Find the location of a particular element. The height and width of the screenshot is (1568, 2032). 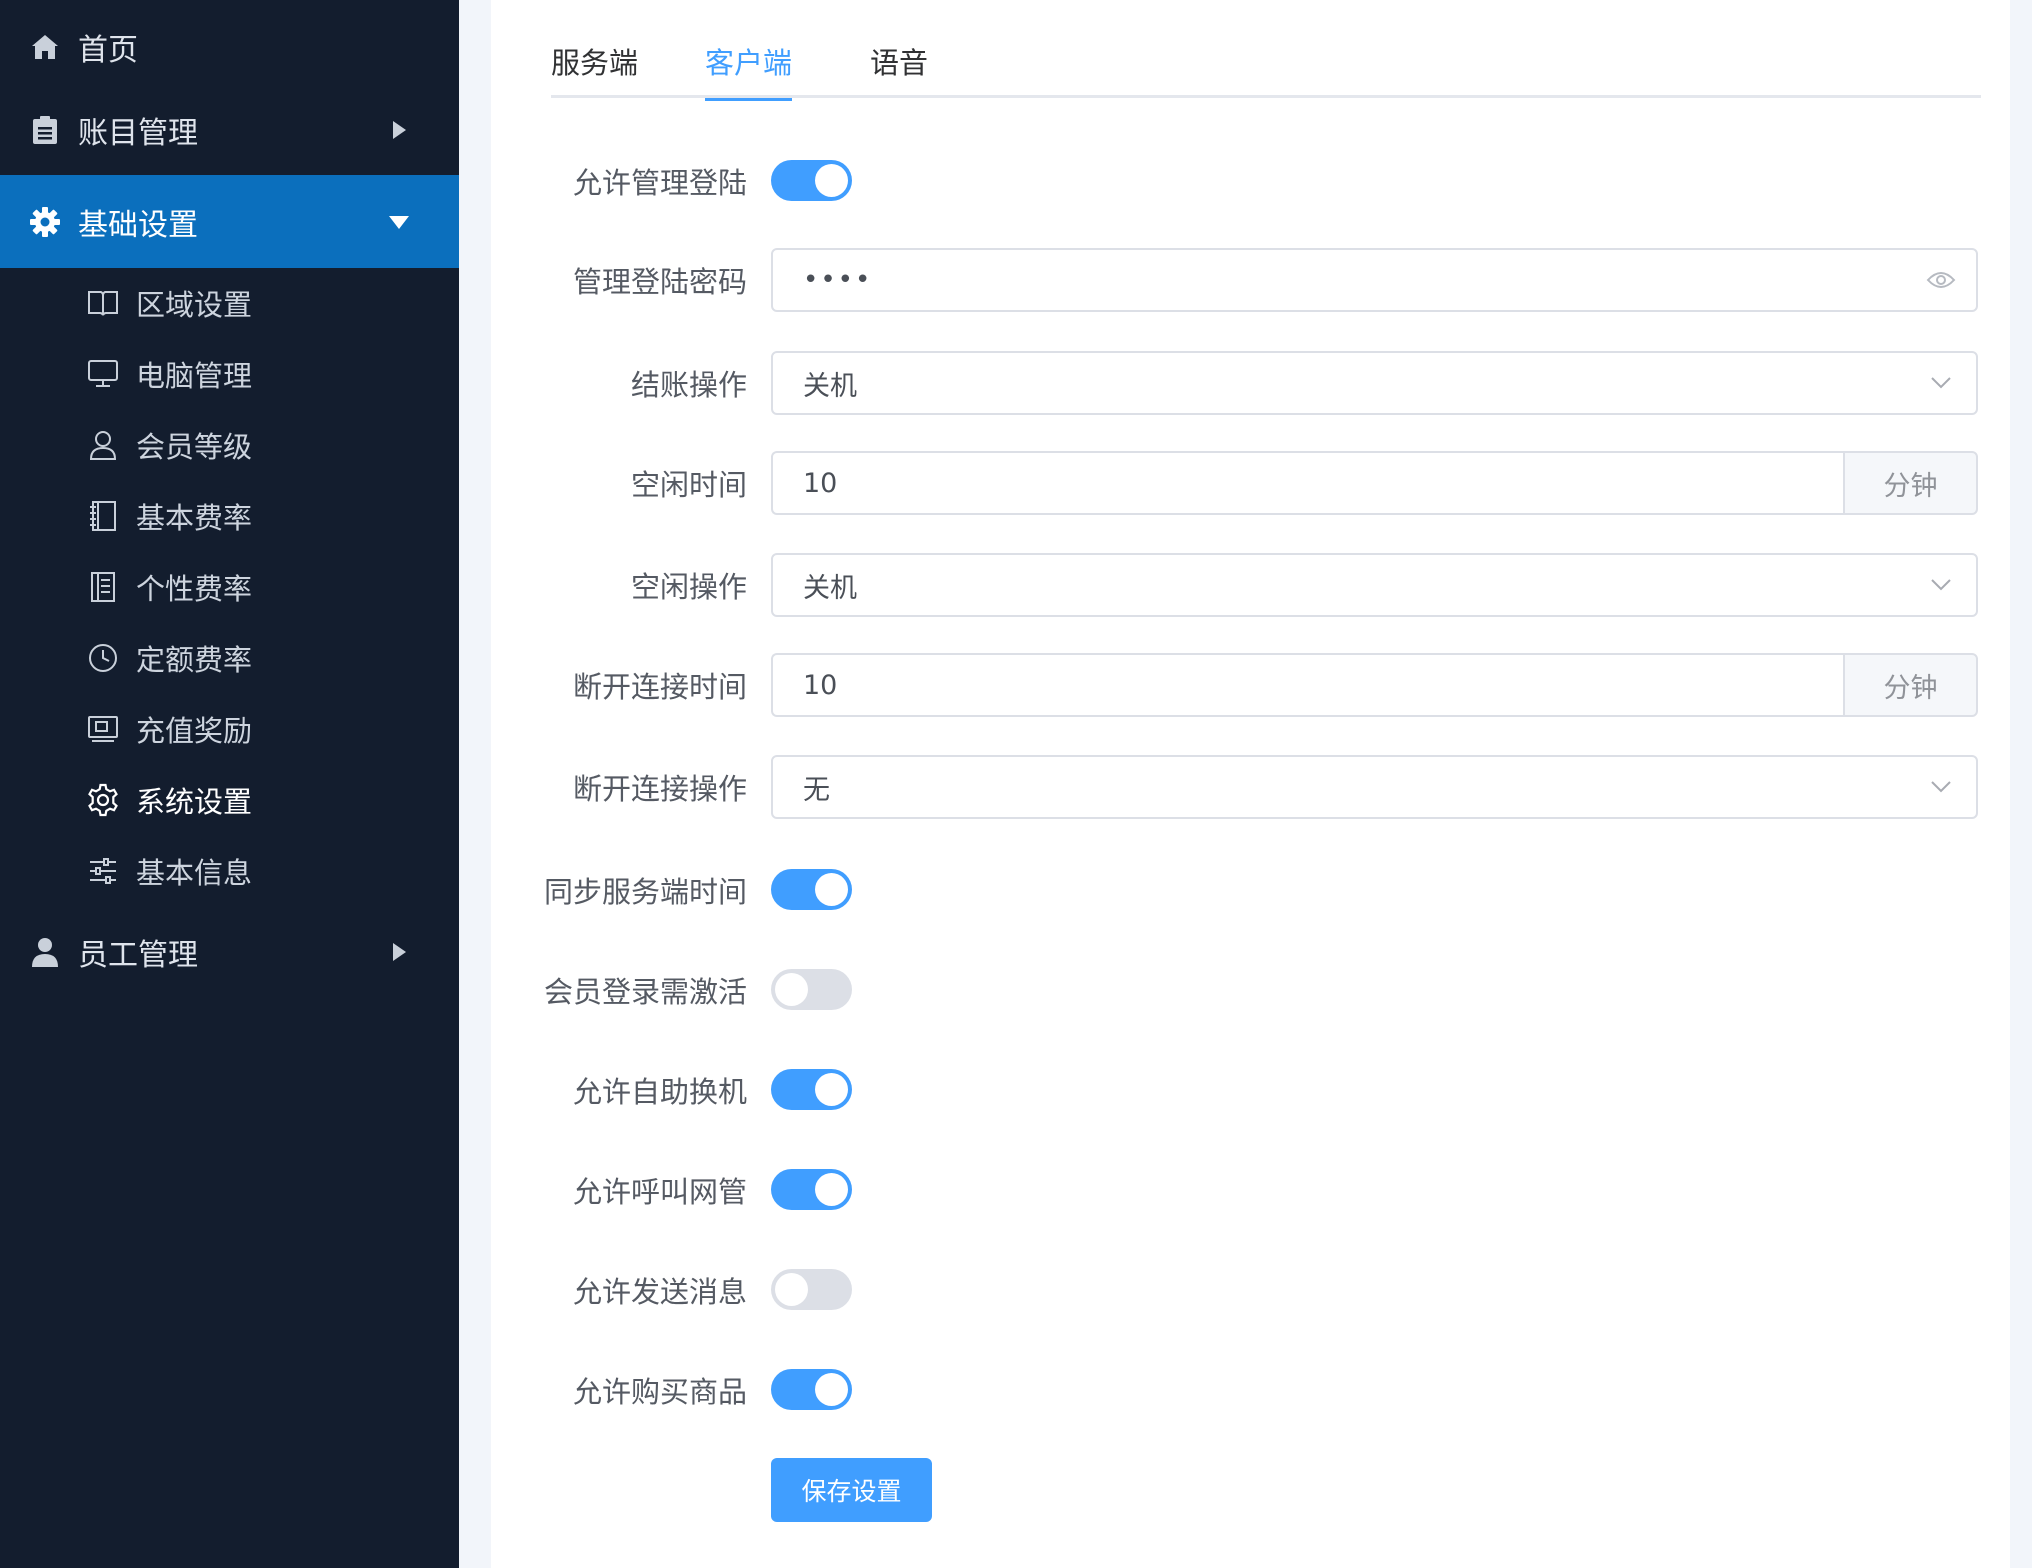

disconnect-action-select: 无 is located at coordinates (1374, 787).